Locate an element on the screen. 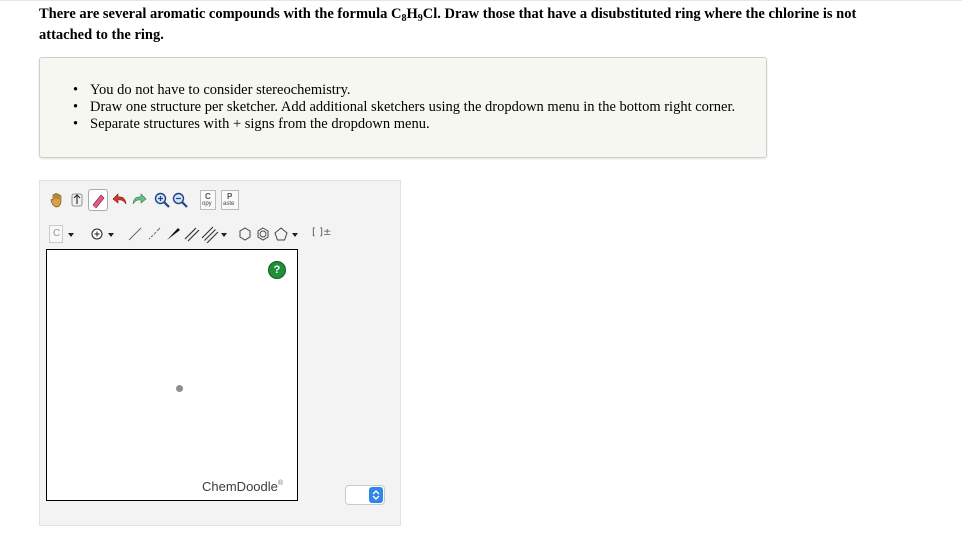 Image resolution: width=962 pixels, height=545 pixels. lasso-select-icon is located at coordinates (77, 200).